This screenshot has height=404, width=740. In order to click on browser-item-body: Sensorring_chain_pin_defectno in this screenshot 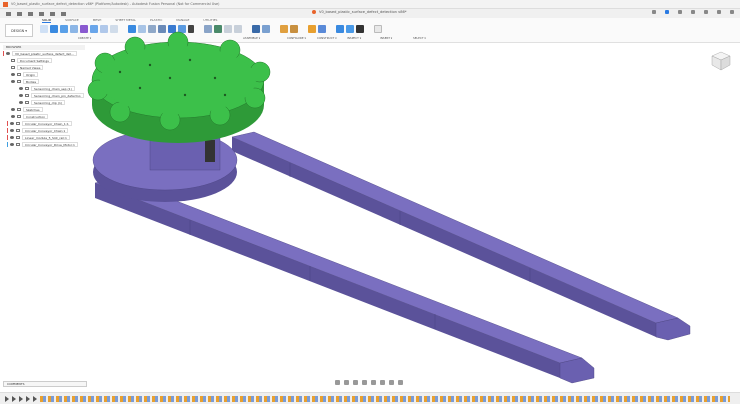, I will do `click(44, 95)`.